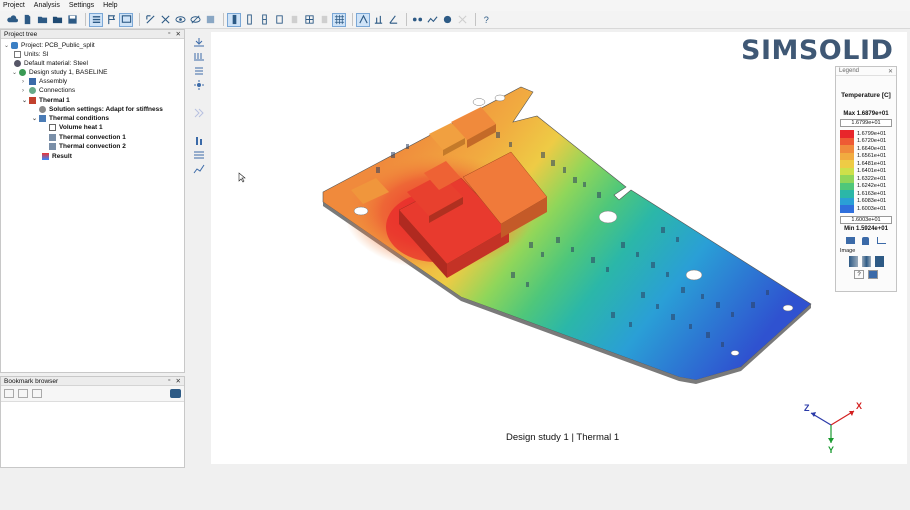 Image resolution: width=910 pixels, height=510 pixels. What do you see at coordinates (417, 20) in the screenshot?
I see `connections-icon` at bounding box center [417, 20].